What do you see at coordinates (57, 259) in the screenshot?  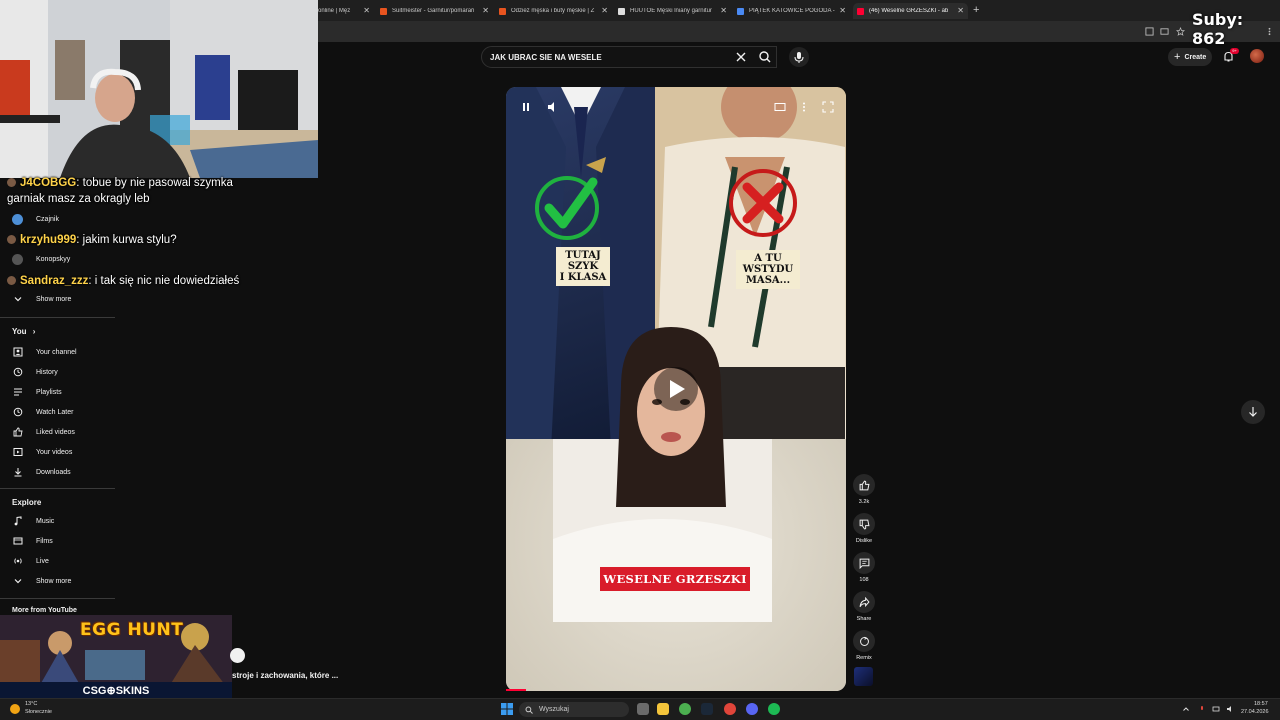 I see `sidebar-subscription-konopskyy: Konopskyy` at bounding box center [57, 259].